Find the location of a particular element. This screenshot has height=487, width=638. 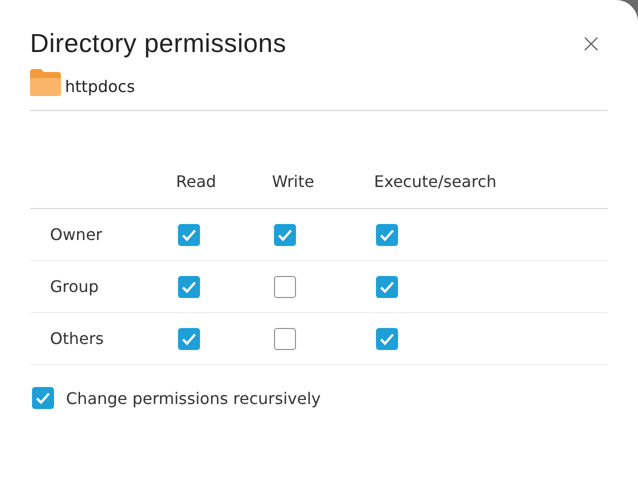

folder-name: httpdocs is located at coordinates (100, 86).